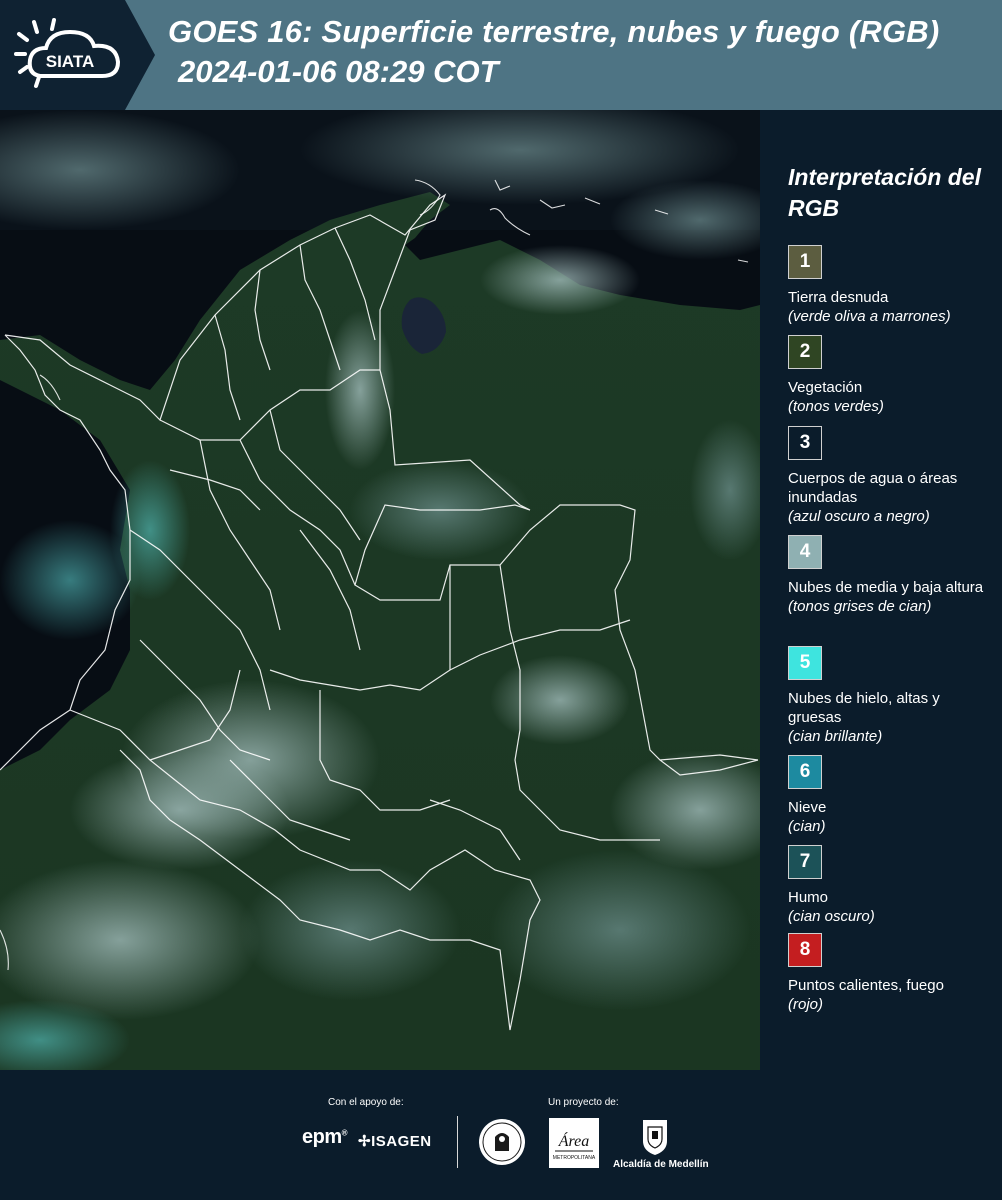  I want to click on area-metropolitana-logo: Área METROPOLITANA, so click(574, 1143).